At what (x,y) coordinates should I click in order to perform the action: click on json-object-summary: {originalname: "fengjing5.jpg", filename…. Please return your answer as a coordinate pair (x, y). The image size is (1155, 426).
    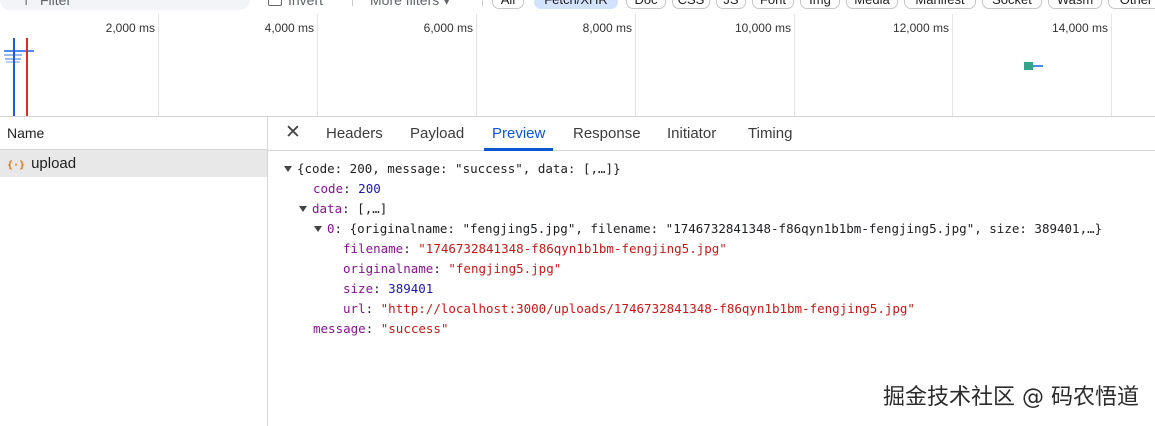
    Looking at the image, I should click on (726, 228).